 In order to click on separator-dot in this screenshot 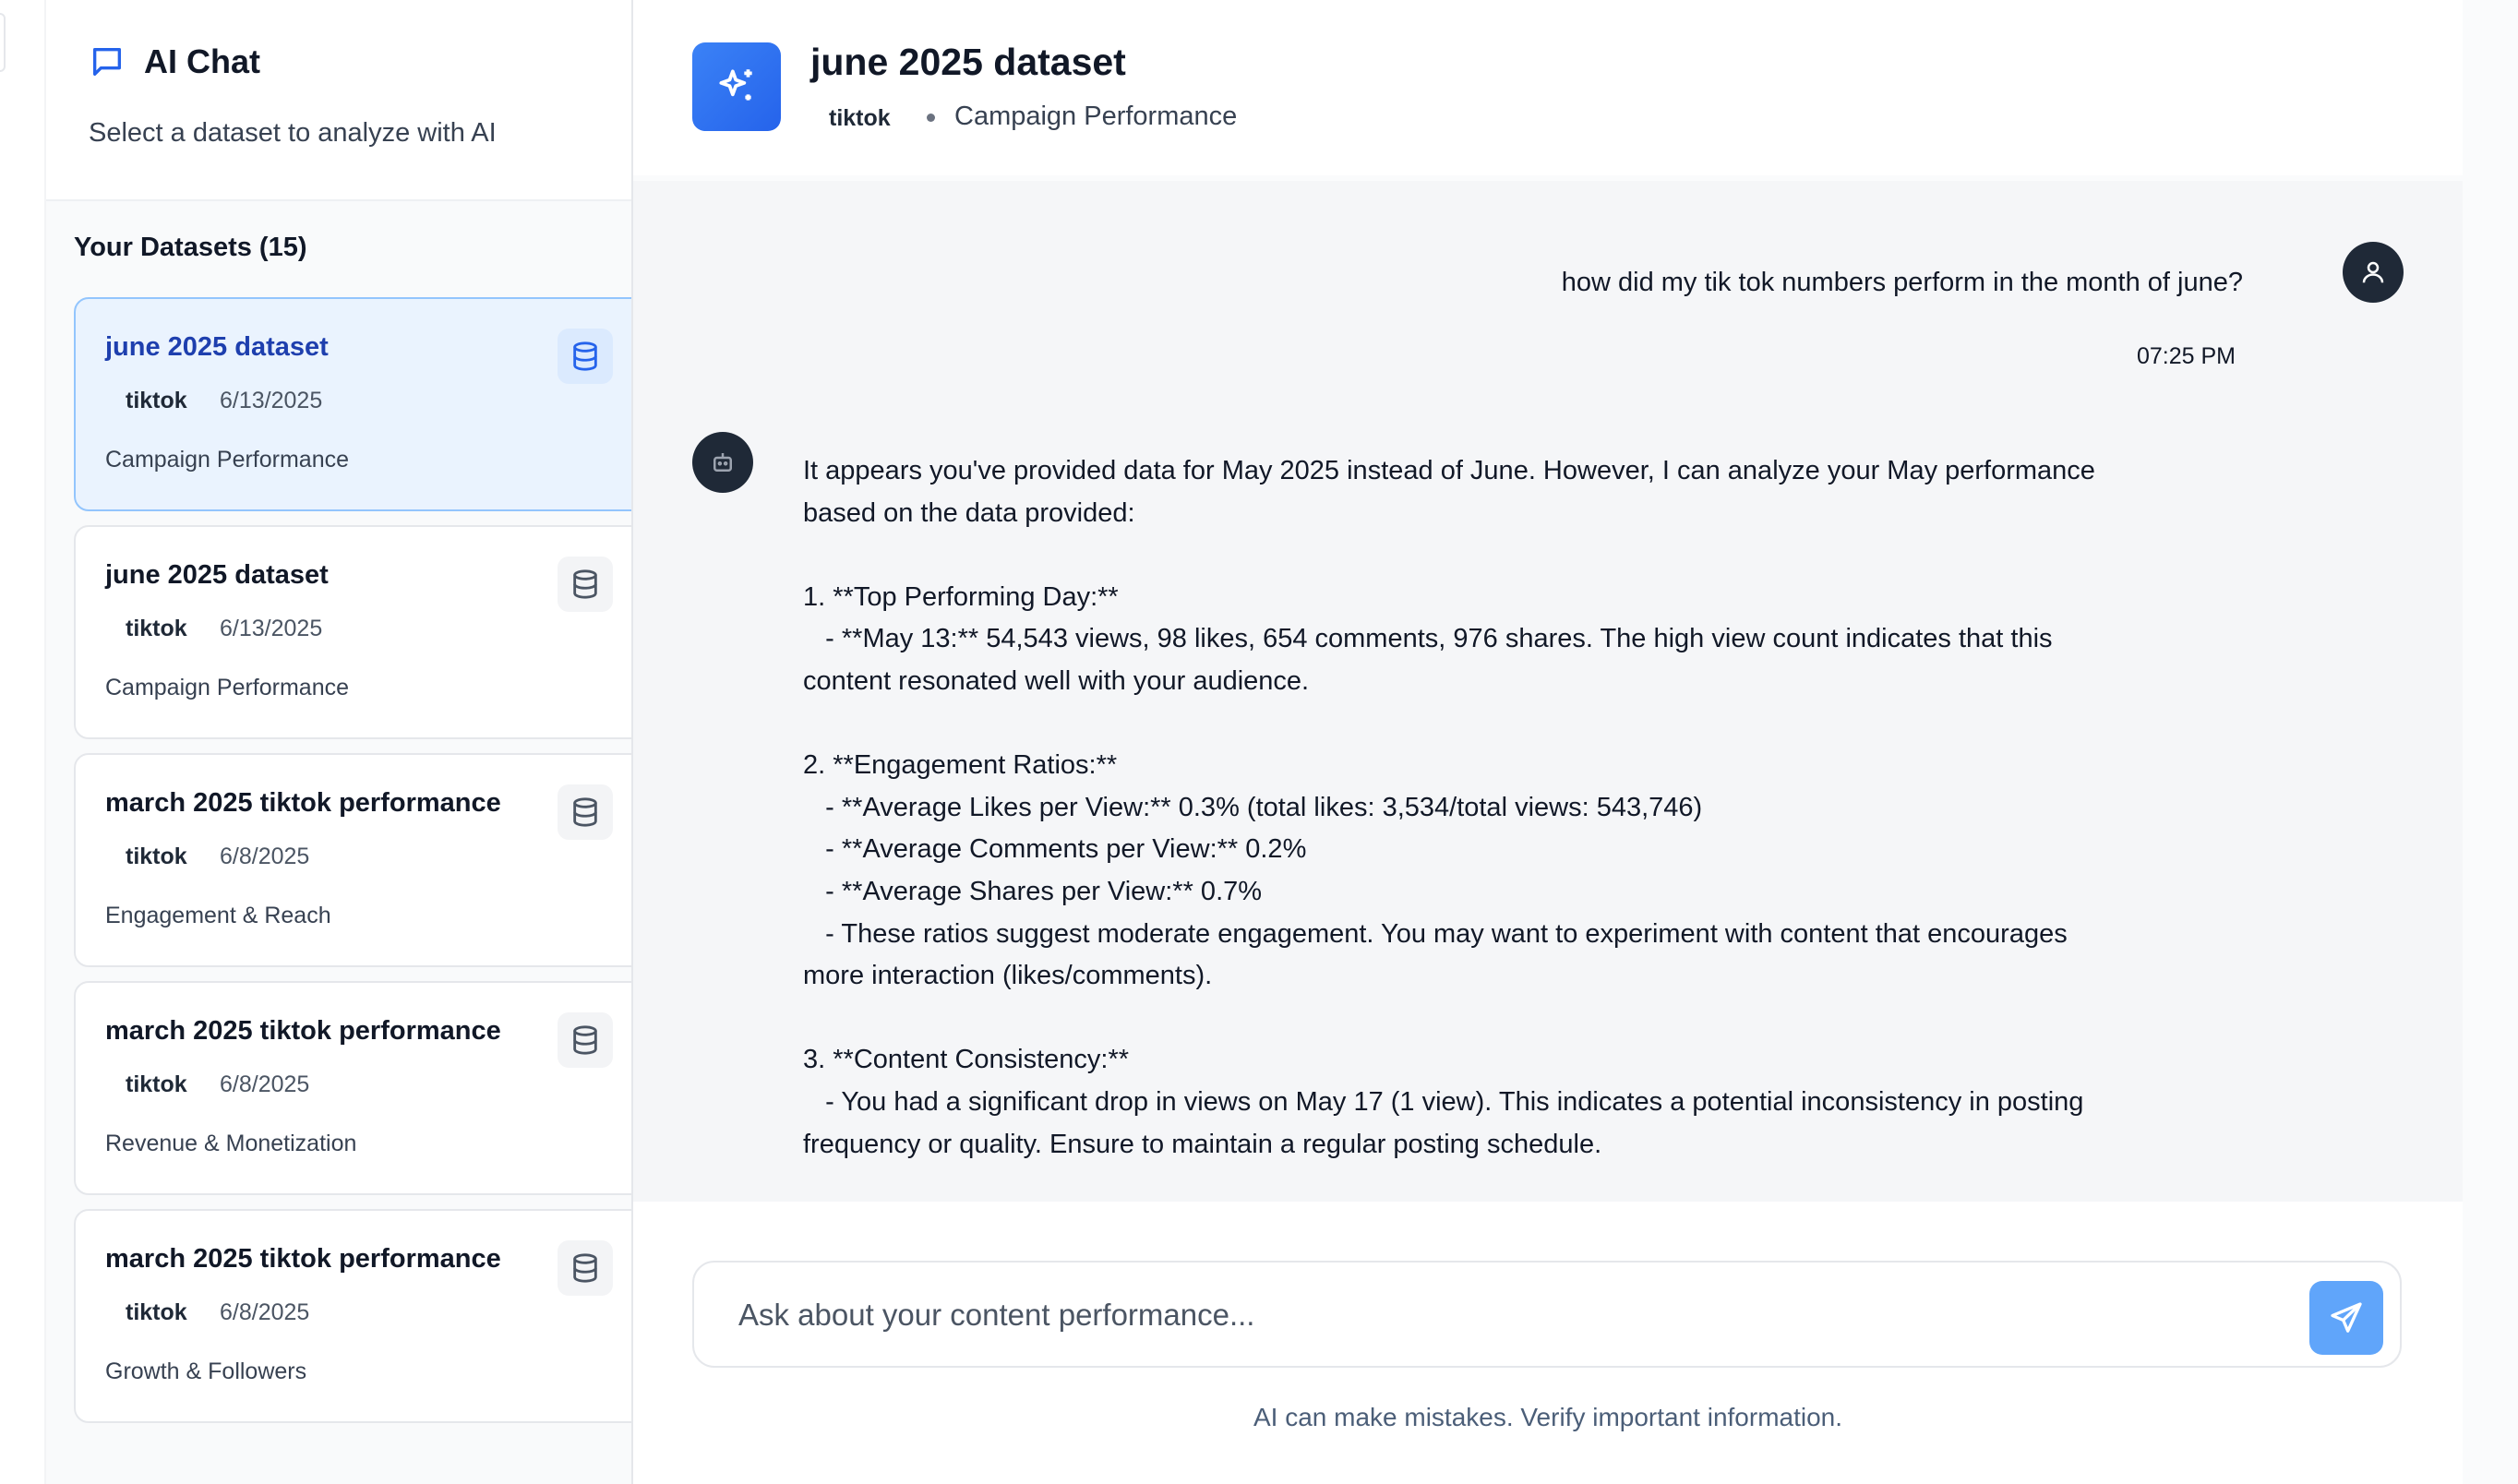, I will do `click(931, 118)`.